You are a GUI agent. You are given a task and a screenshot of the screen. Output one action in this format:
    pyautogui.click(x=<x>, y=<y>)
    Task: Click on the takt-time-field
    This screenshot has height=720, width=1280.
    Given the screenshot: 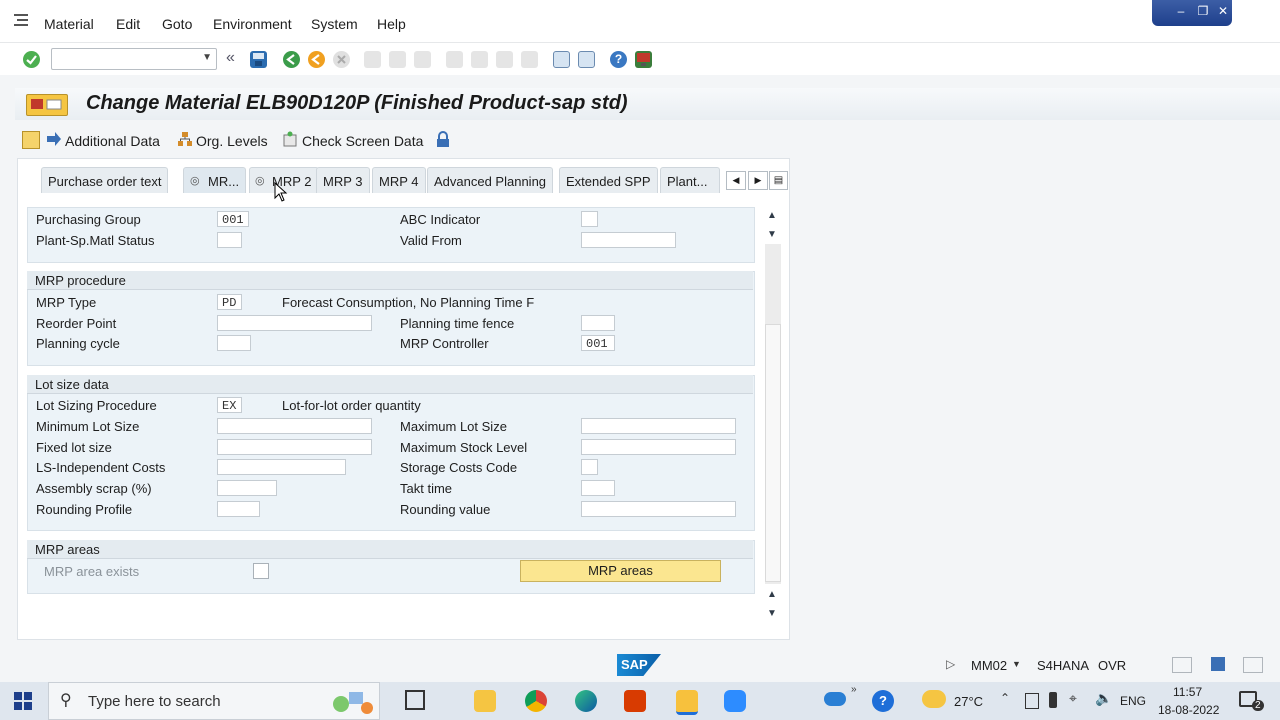 What is the action you would take?
    pyautogui.click(x=598, y=488)
    